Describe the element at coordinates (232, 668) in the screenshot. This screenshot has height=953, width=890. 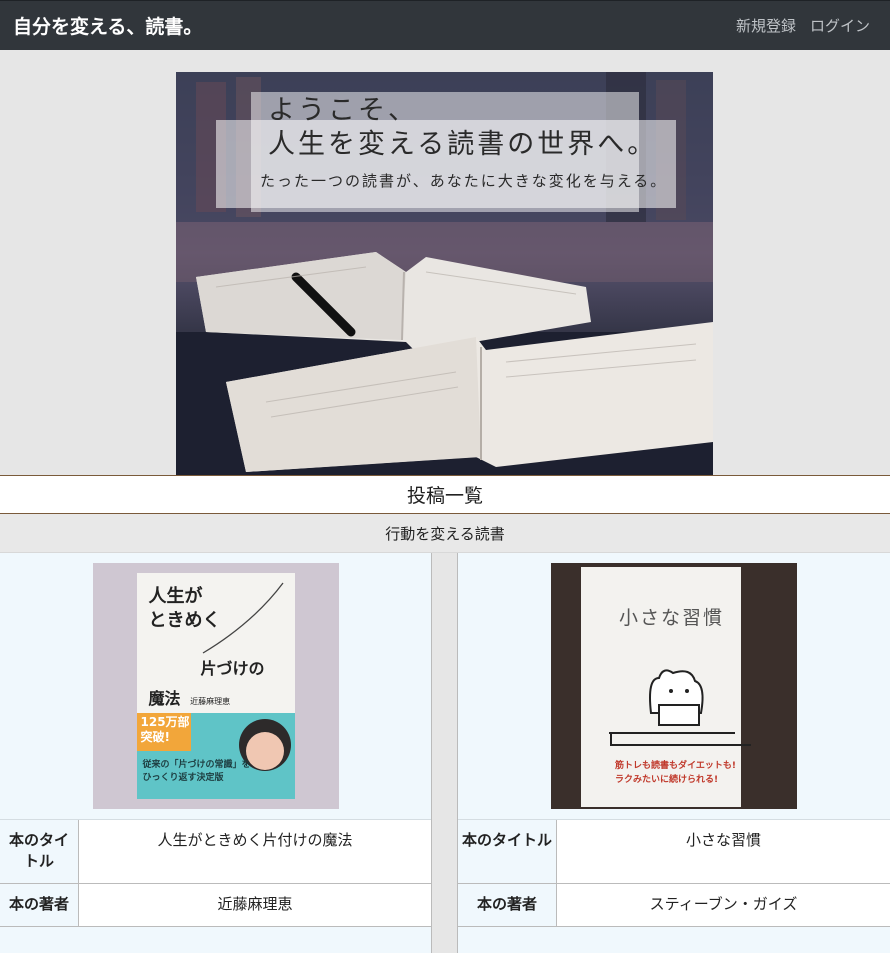
I see `cover-title-line3: 片づけの` at that location.